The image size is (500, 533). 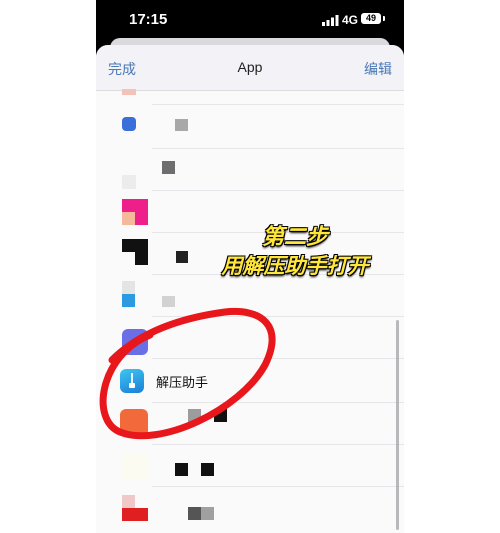 I want to click on overlay-step-title: 第二步, so click(x=294, y=236).